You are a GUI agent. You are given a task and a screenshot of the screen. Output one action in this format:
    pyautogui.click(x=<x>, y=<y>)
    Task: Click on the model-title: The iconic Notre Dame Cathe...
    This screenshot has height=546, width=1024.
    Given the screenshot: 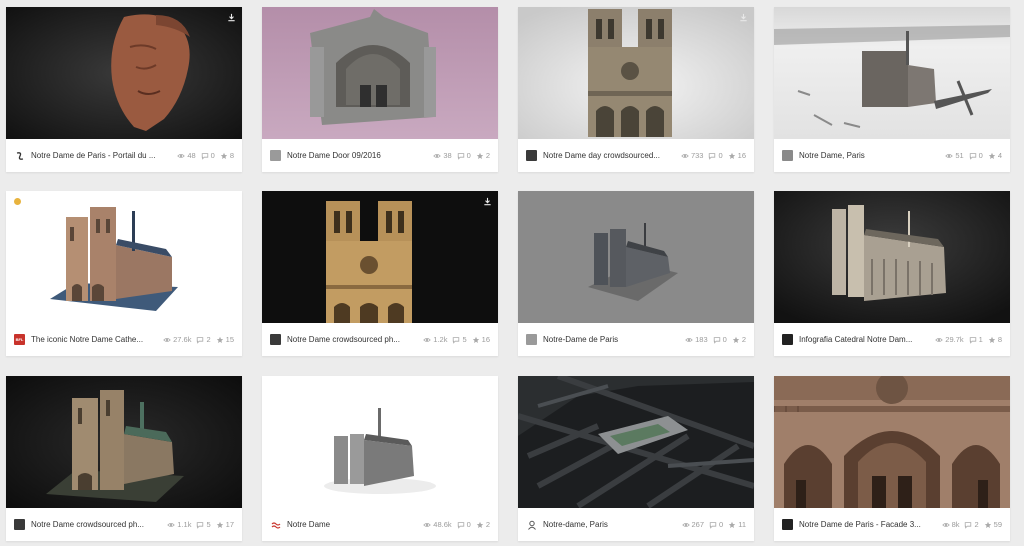 What is the action you would take?
    pyautogui.click(x=97, y=339)
    